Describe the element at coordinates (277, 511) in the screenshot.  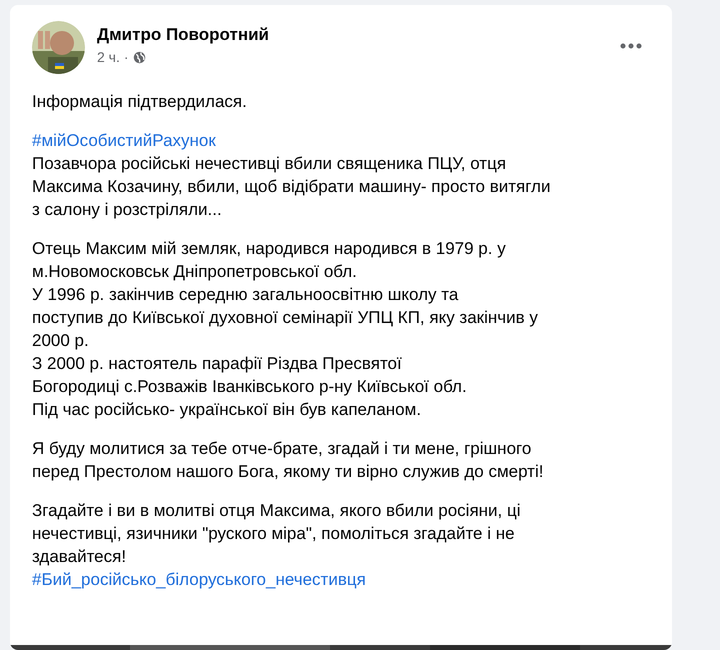
I see `post-text-line: Згадайте і ви в молитві отця Максима, якого вбили росіяни, ці` at that location.